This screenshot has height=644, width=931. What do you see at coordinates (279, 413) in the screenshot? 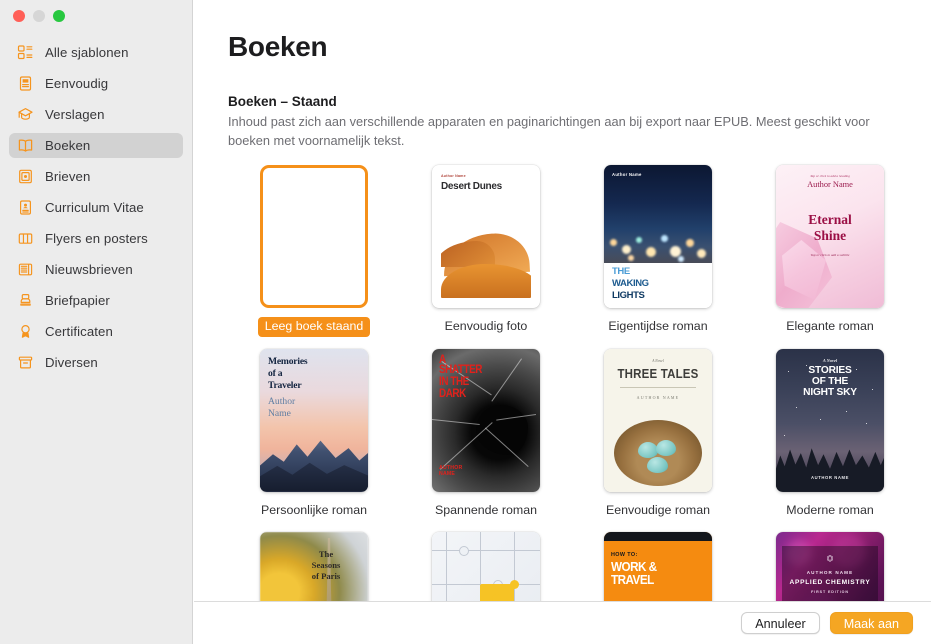
I see `cover-author-line2: Name` at bounding box center [279, 413].